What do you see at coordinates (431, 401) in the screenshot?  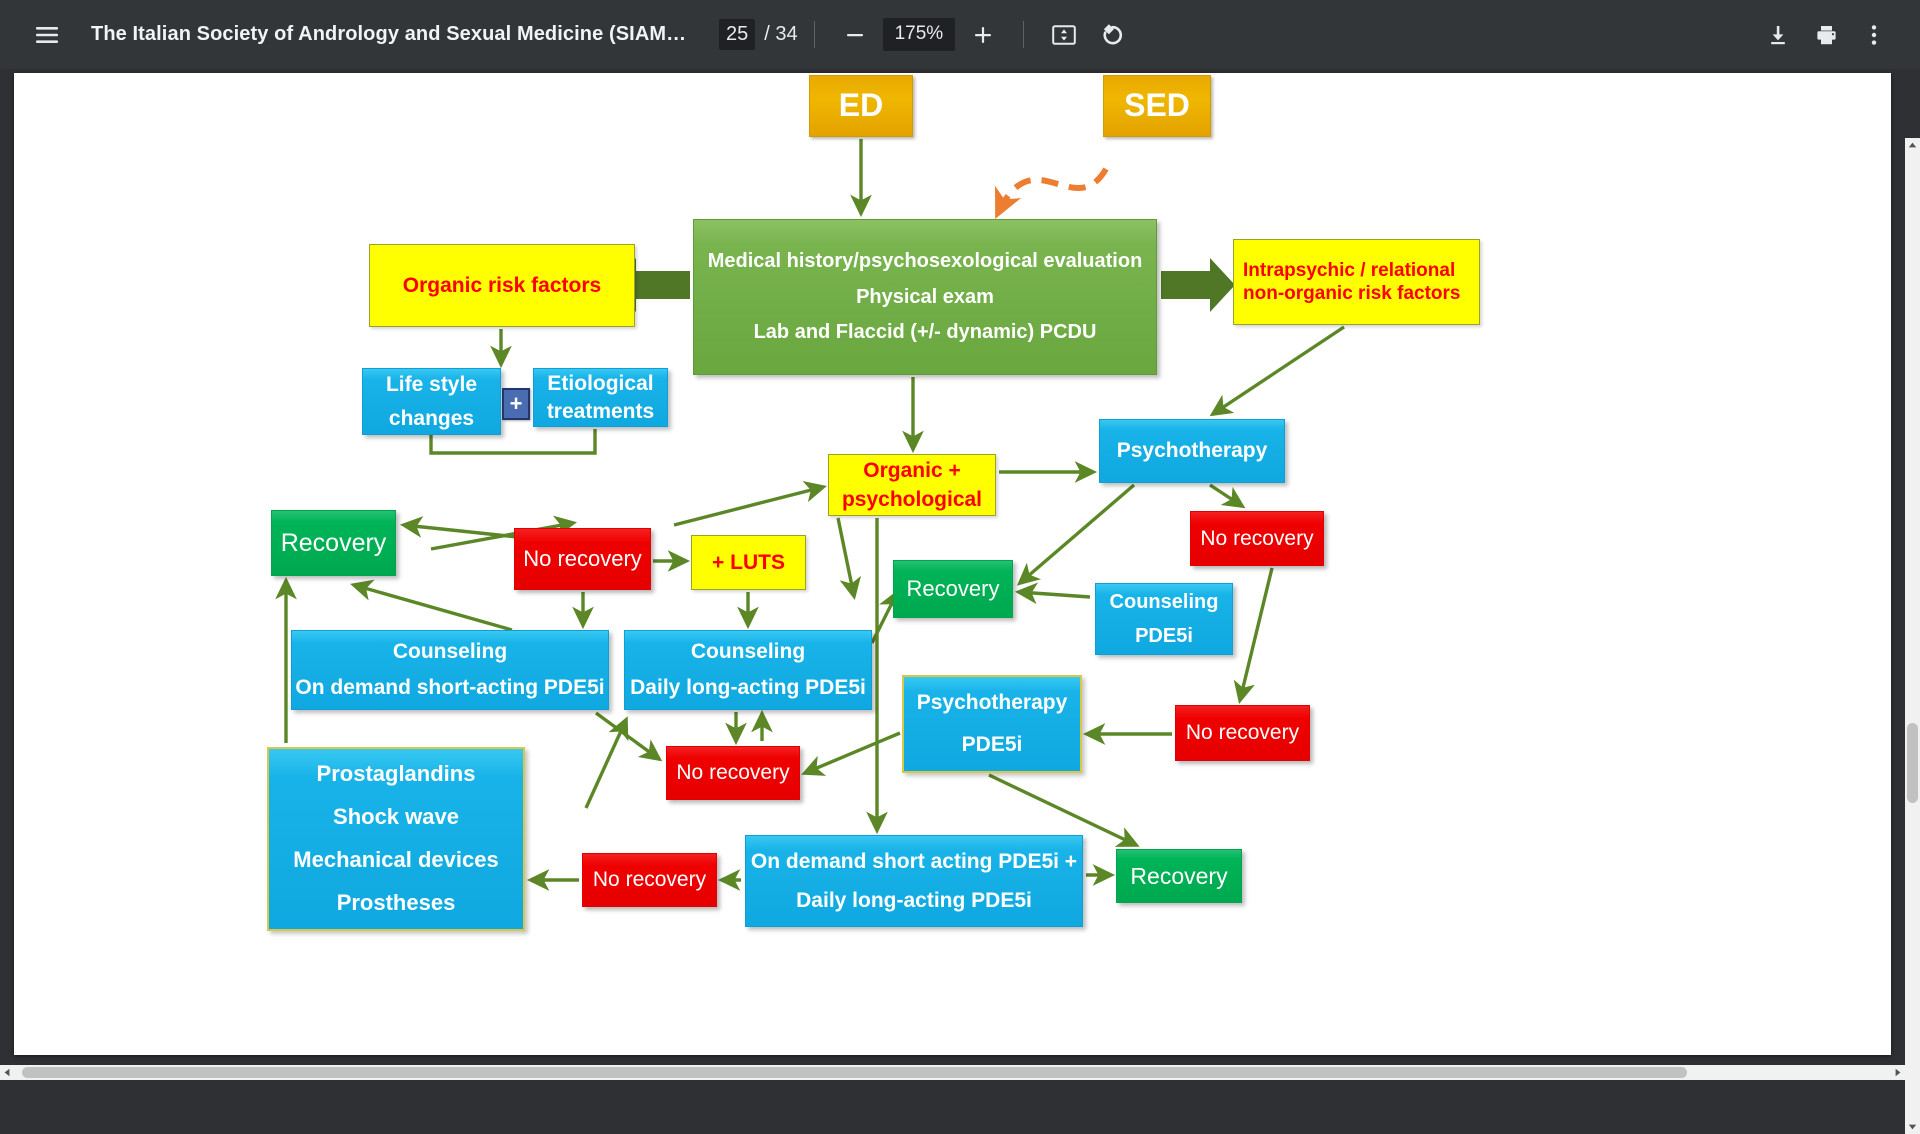 I see `node-life-style-changes: Life style changes` at bounding box center [431, 401].